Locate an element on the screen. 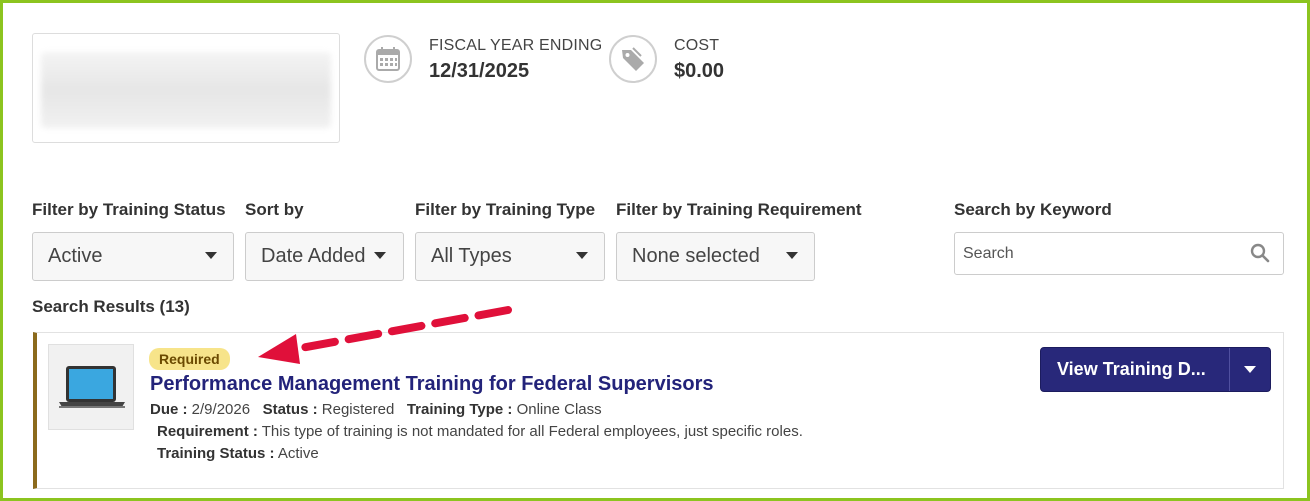 This screenshot has height=501, width=1310. status-value: Registered is located at coordinates (358, 409).